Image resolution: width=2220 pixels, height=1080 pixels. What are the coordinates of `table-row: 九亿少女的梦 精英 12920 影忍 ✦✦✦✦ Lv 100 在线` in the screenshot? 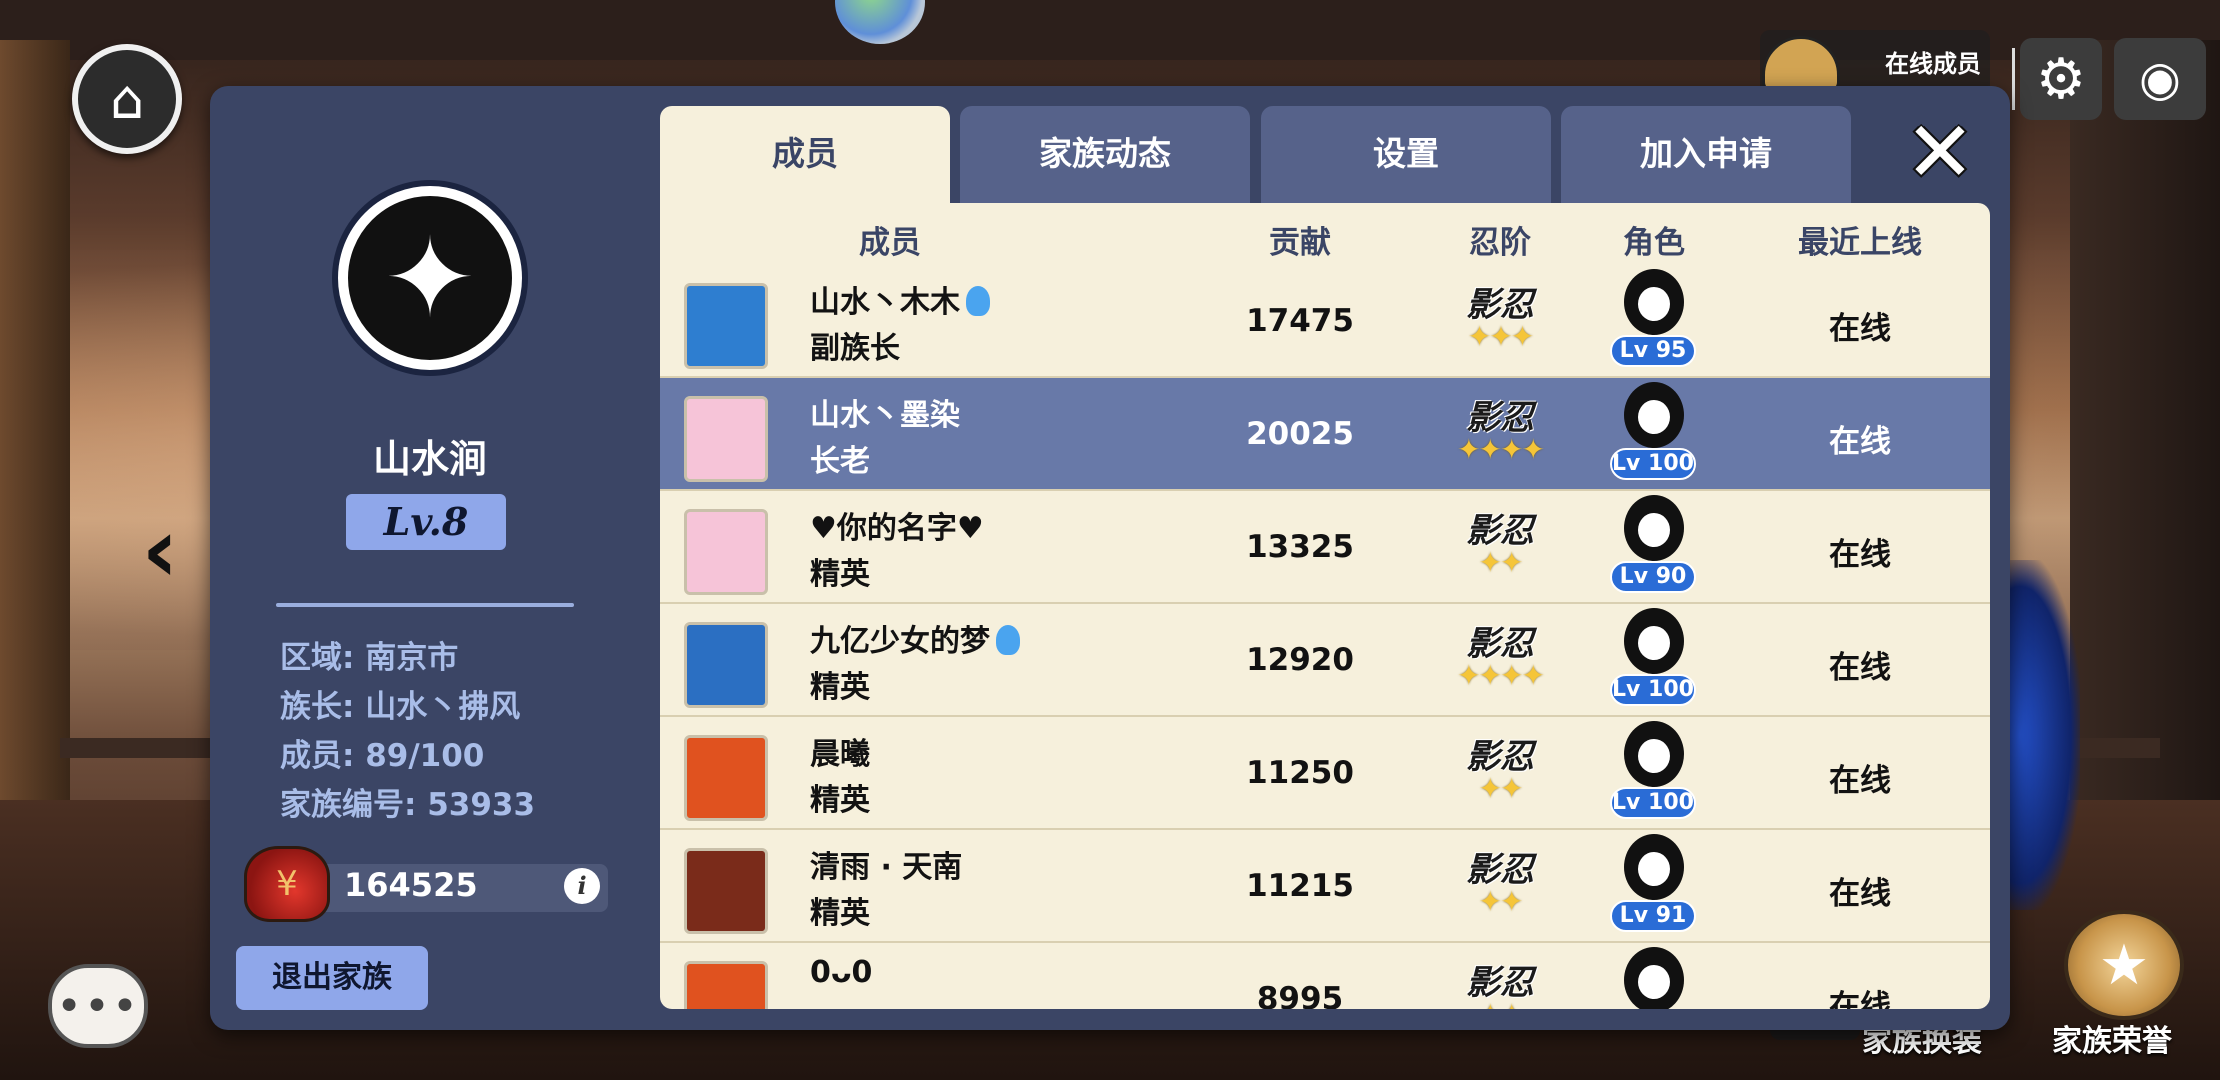 It's located at (1325, 660).